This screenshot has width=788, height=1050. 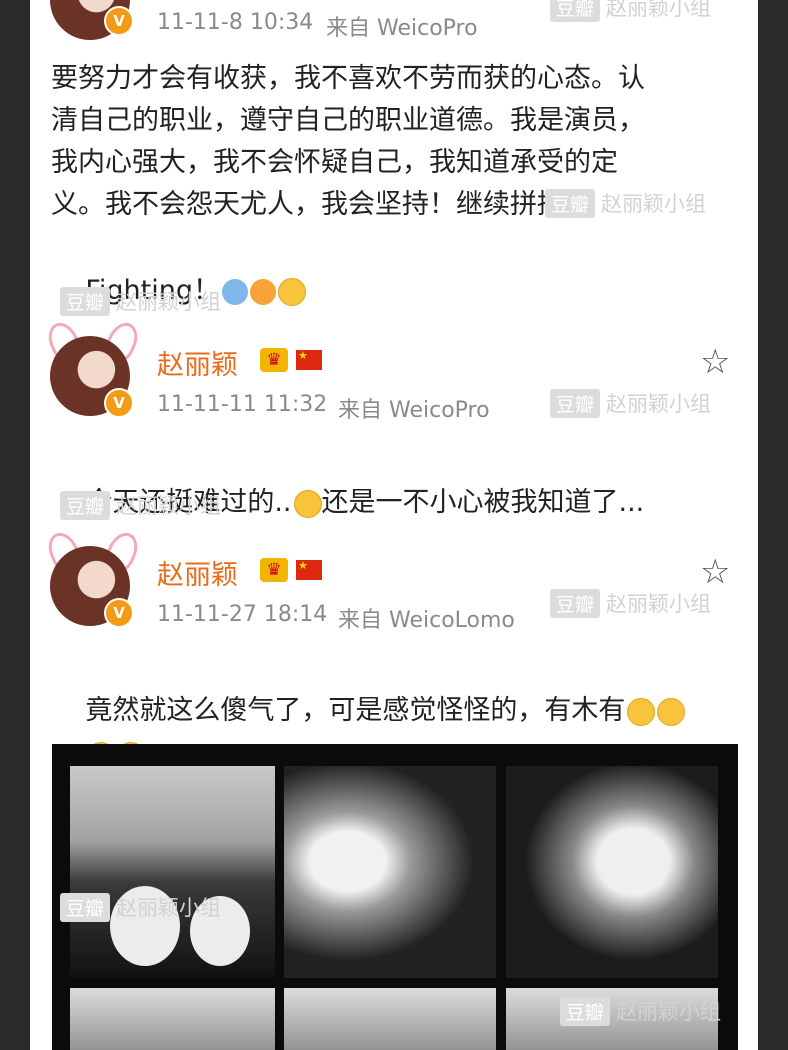 I want to click on post-text-line: 我内心强大，我不会怀疑自己，我知道承受的定, so click(x=334, y=162).